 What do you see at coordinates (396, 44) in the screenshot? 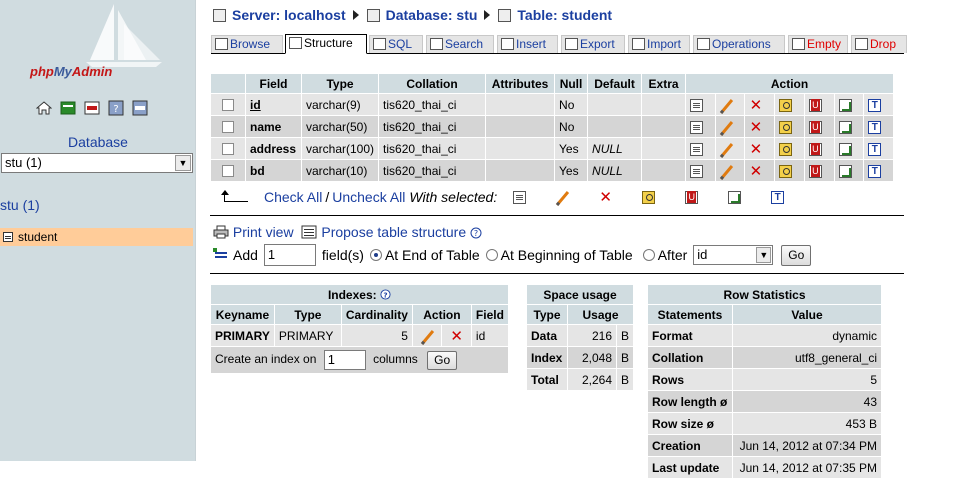
I see `tab-sql: SQL` at bounding box center [396, 44].